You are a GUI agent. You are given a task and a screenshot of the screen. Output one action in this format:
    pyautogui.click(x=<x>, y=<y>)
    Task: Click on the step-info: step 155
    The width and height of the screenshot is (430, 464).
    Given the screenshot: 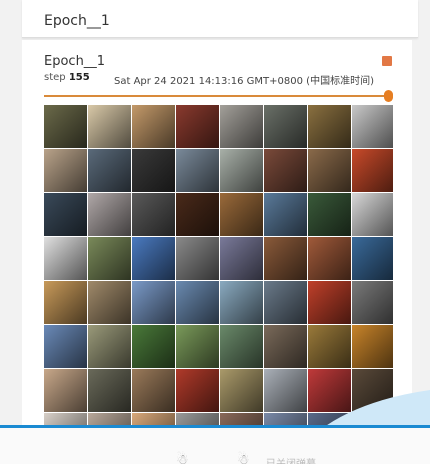 What is the action you would take?
    pyautogui.click(x=67, y=77)
    